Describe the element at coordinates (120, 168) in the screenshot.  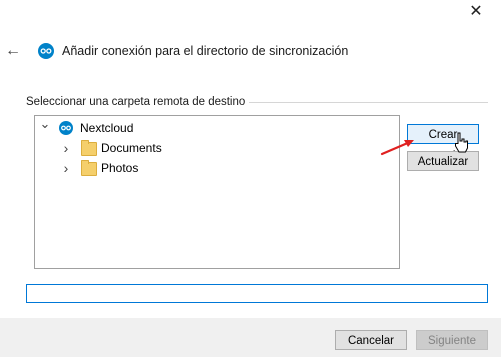
I see `tree-item-label: Photos` at that location.